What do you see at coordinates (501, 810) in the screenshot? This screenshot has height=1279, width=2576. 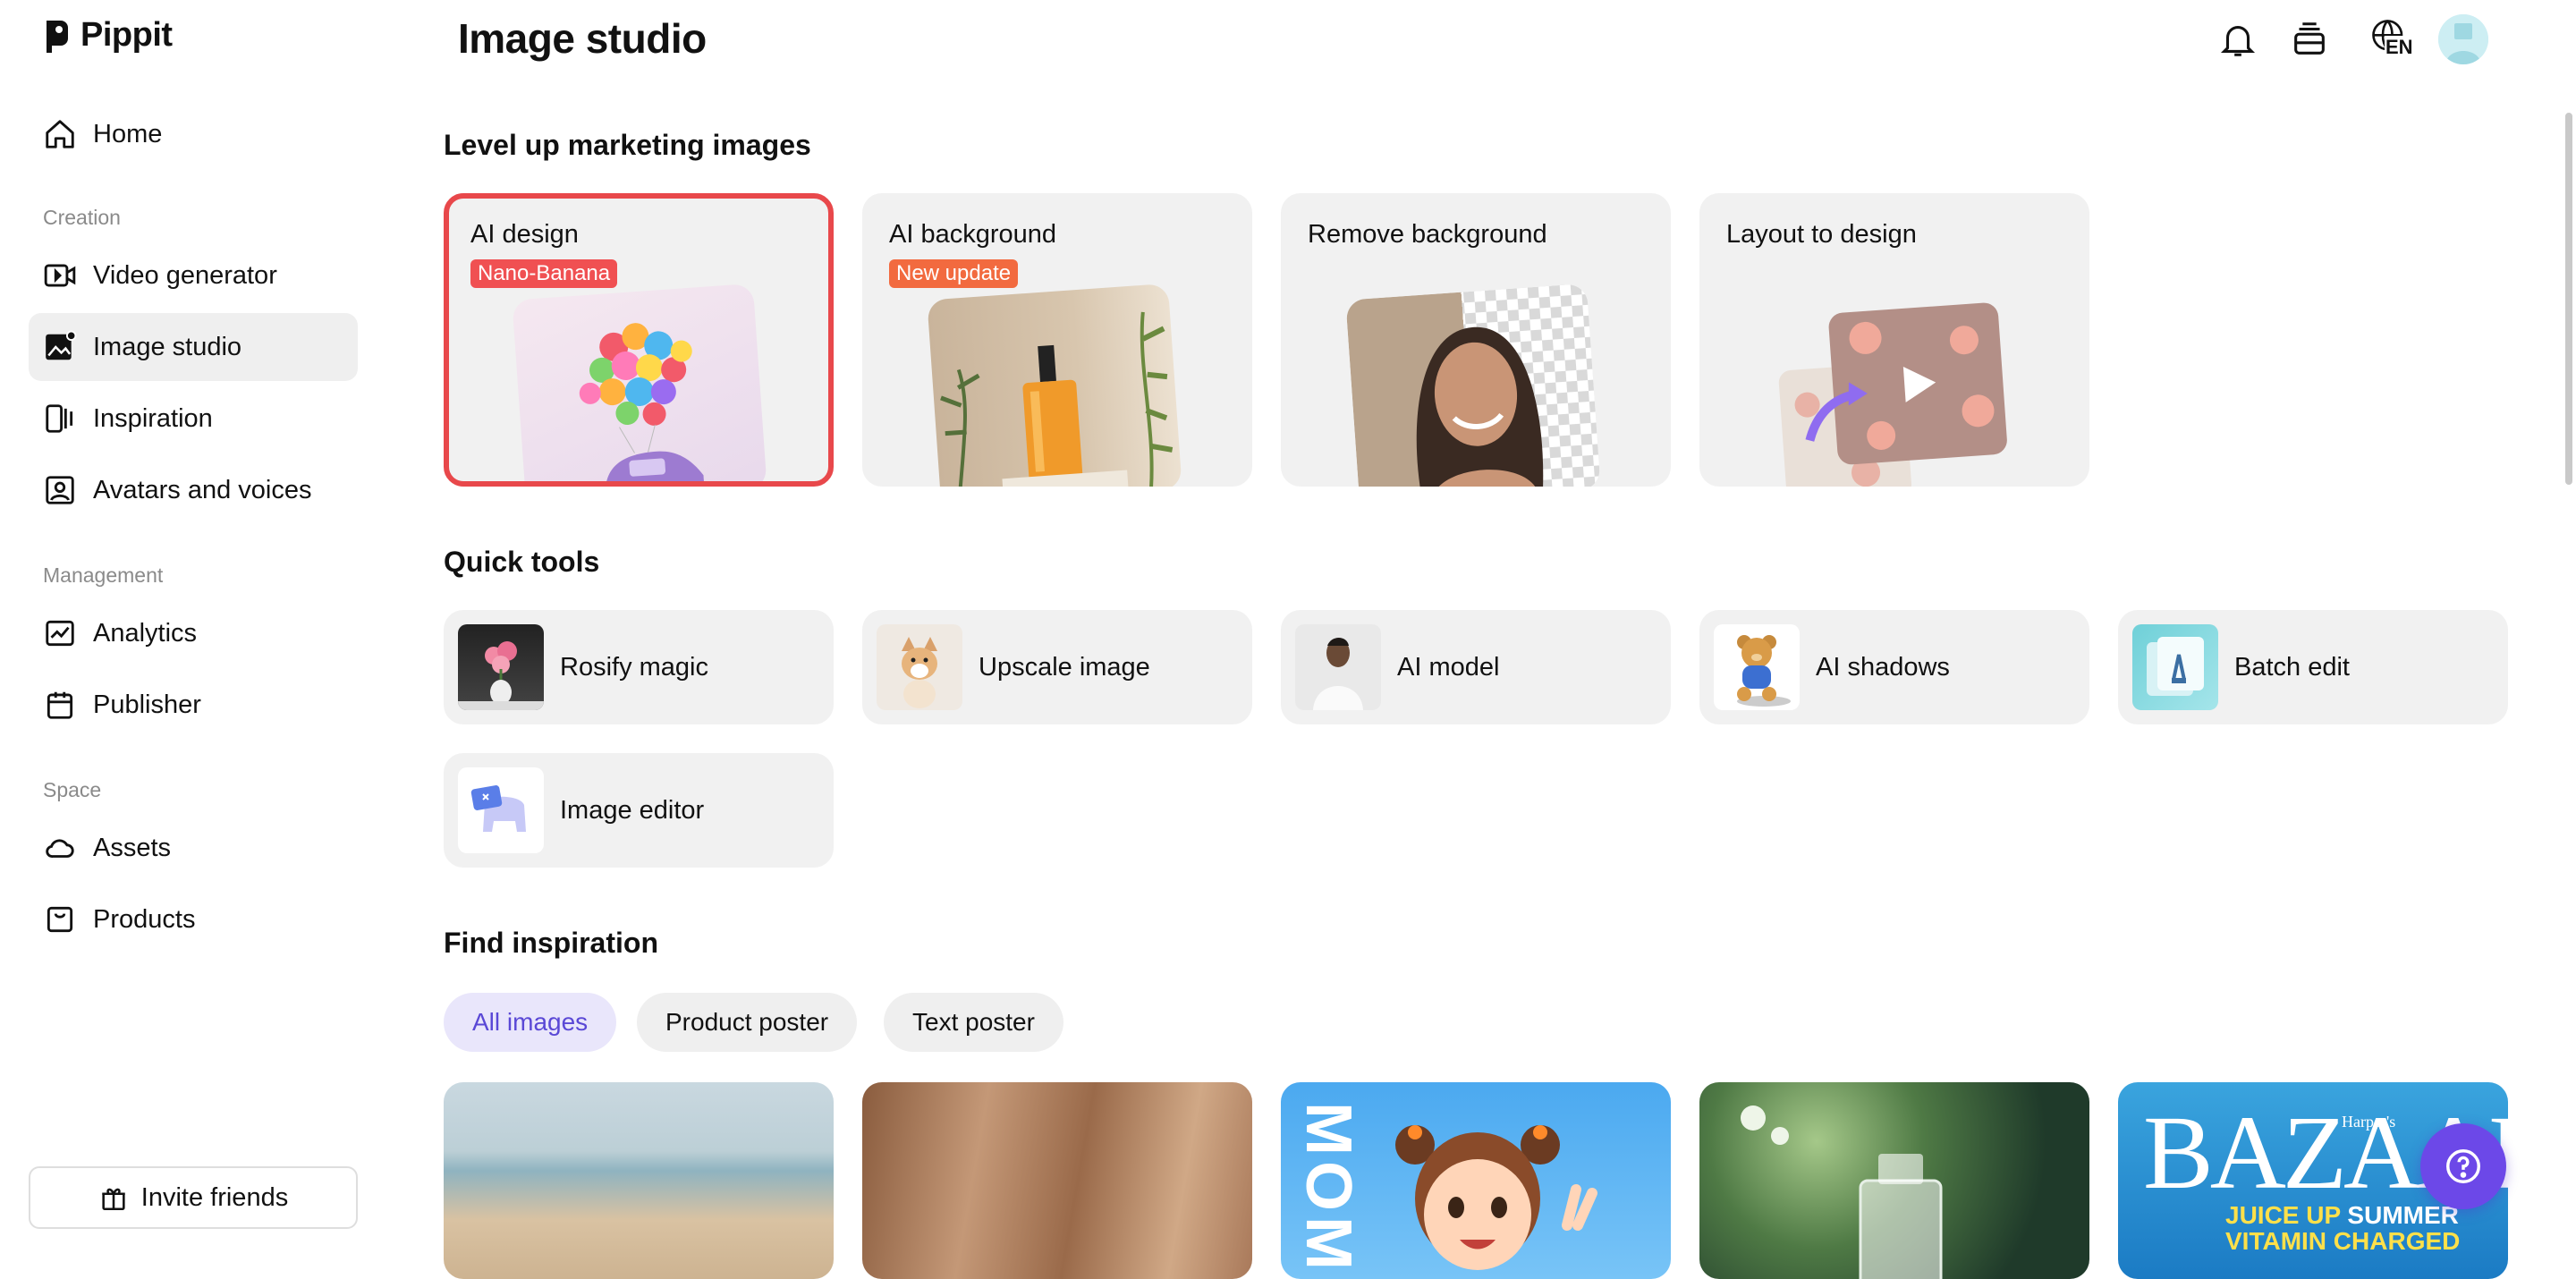 I see `image-editor-thumbnail` at bounding box center [501, 810].